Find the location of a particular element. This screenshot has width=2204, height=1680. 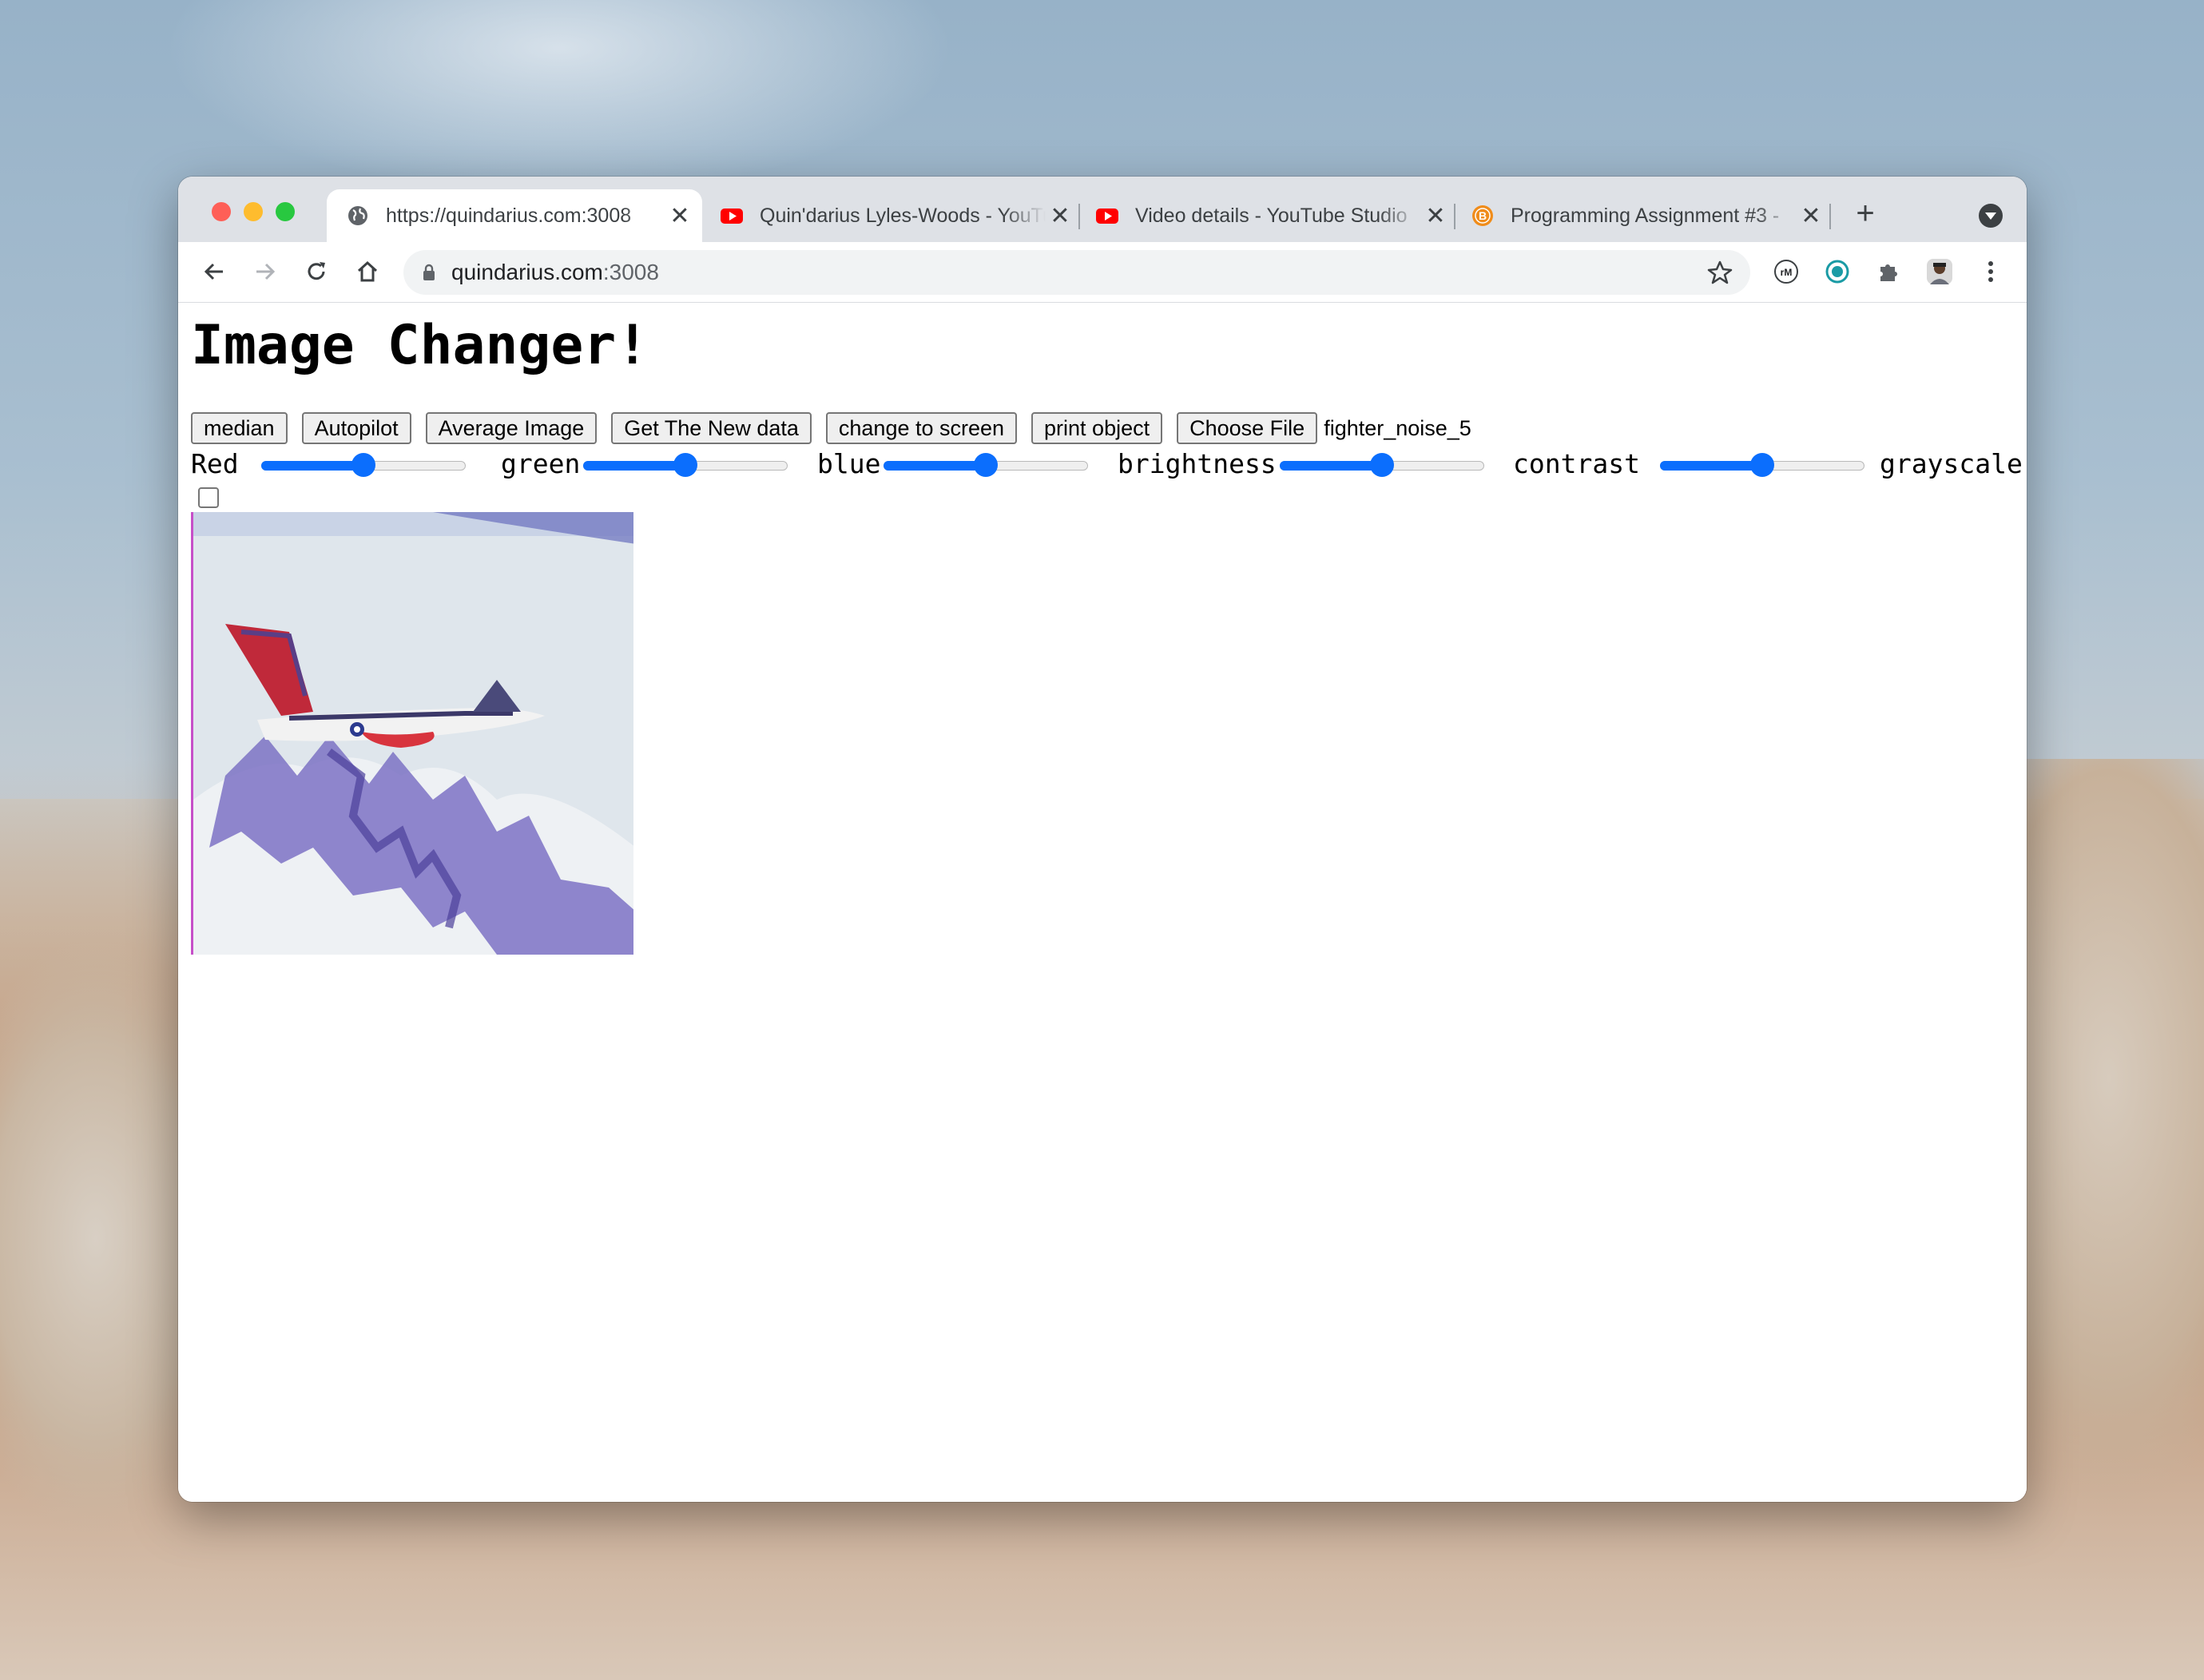

window-close-button is located at coordinates (221, 211).